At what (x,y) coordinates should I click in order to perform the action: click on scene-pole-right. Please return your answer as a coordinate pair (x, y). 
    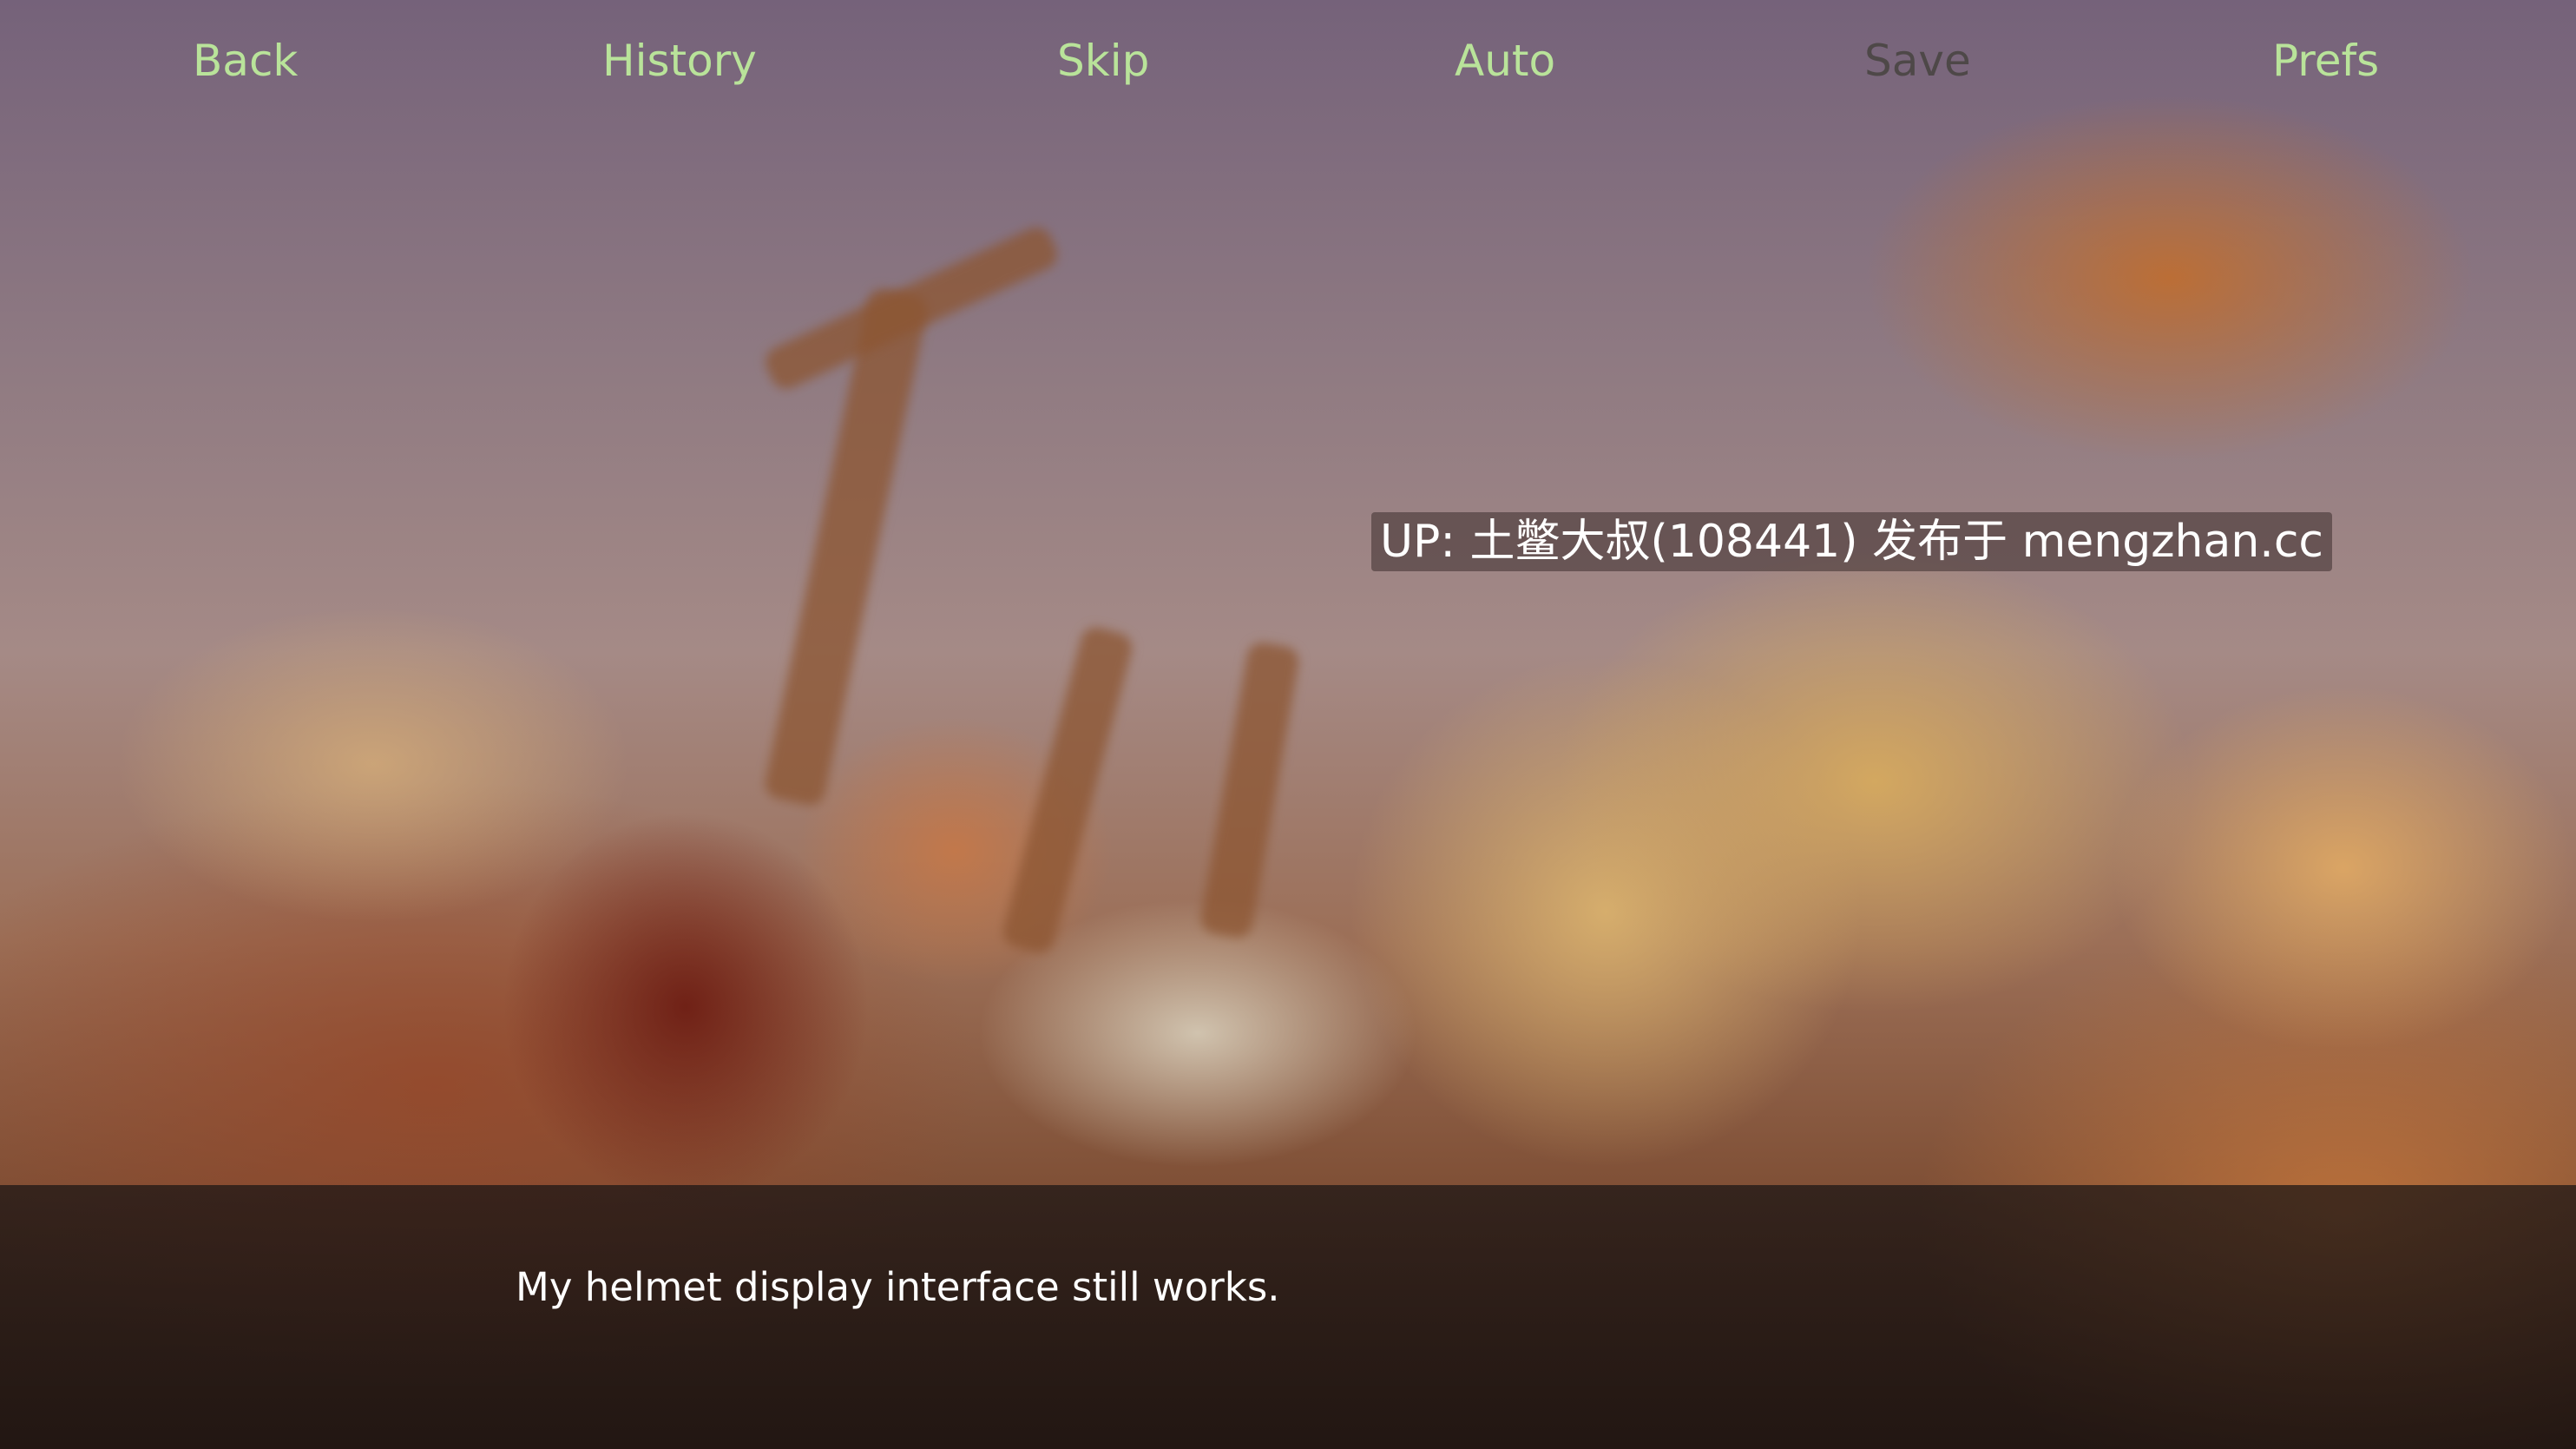
    Looking at the image, I should click on (1250, 790).